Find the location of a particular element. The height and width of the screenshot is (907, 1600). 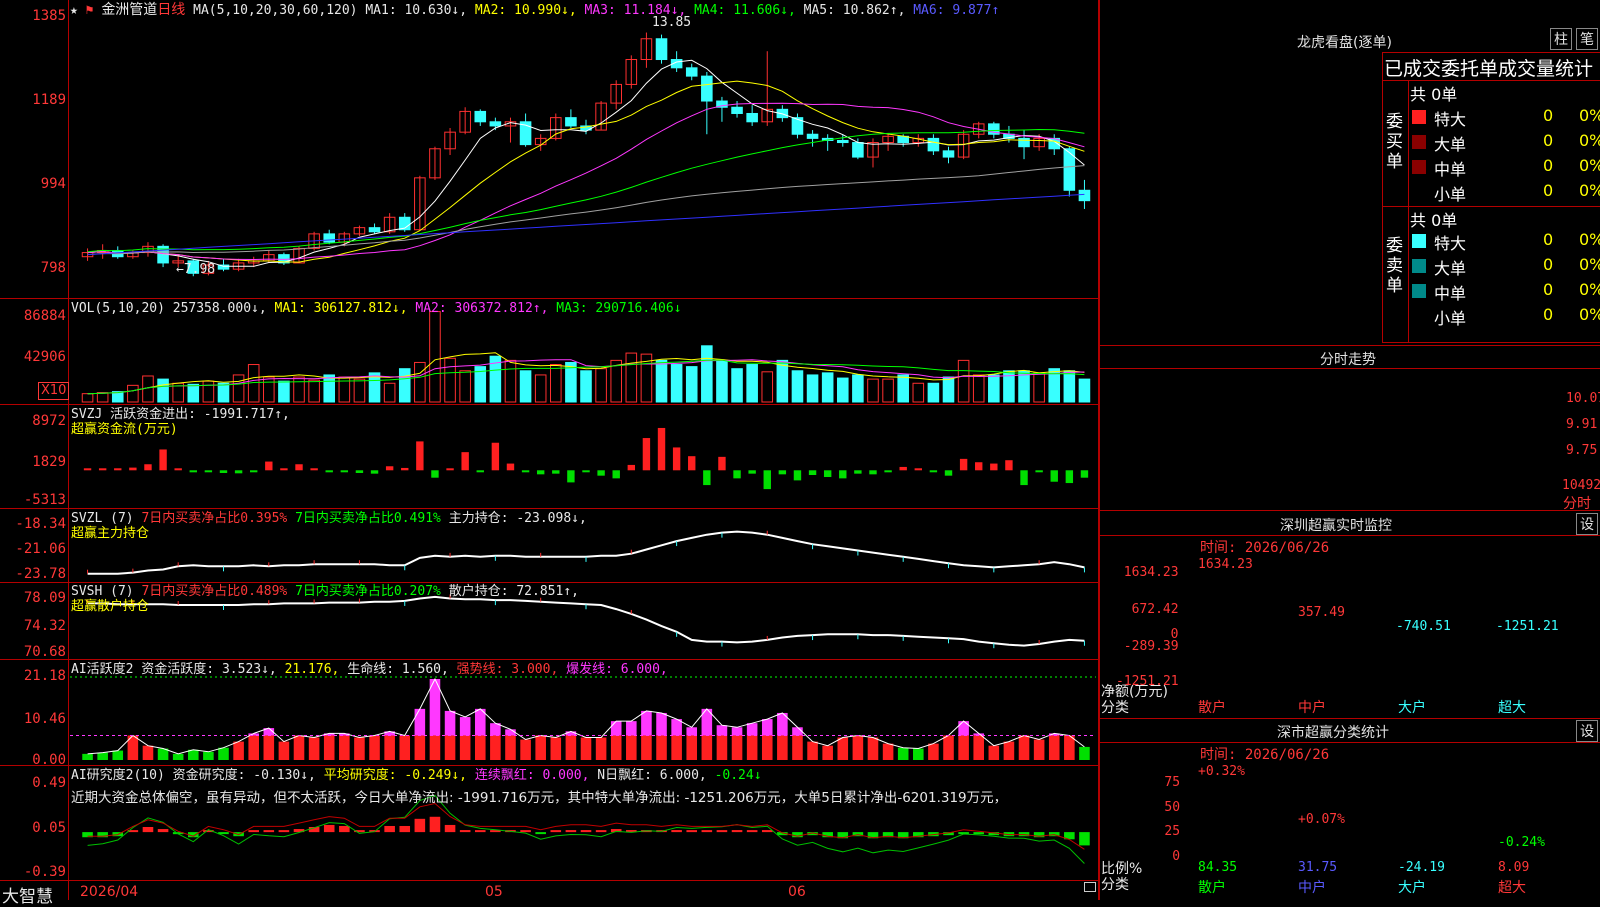

ma5-line is located at coordinates (586, 210).